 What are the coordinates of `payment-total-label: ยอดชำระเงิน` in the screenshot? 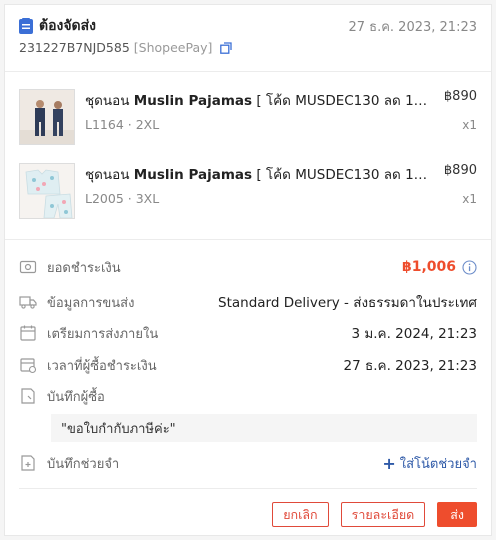 It's located at (84, 268).